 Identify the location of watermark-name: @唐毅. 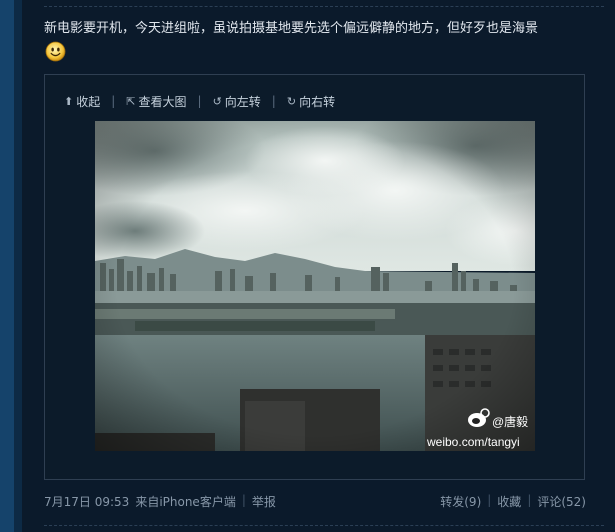
(510, 421).